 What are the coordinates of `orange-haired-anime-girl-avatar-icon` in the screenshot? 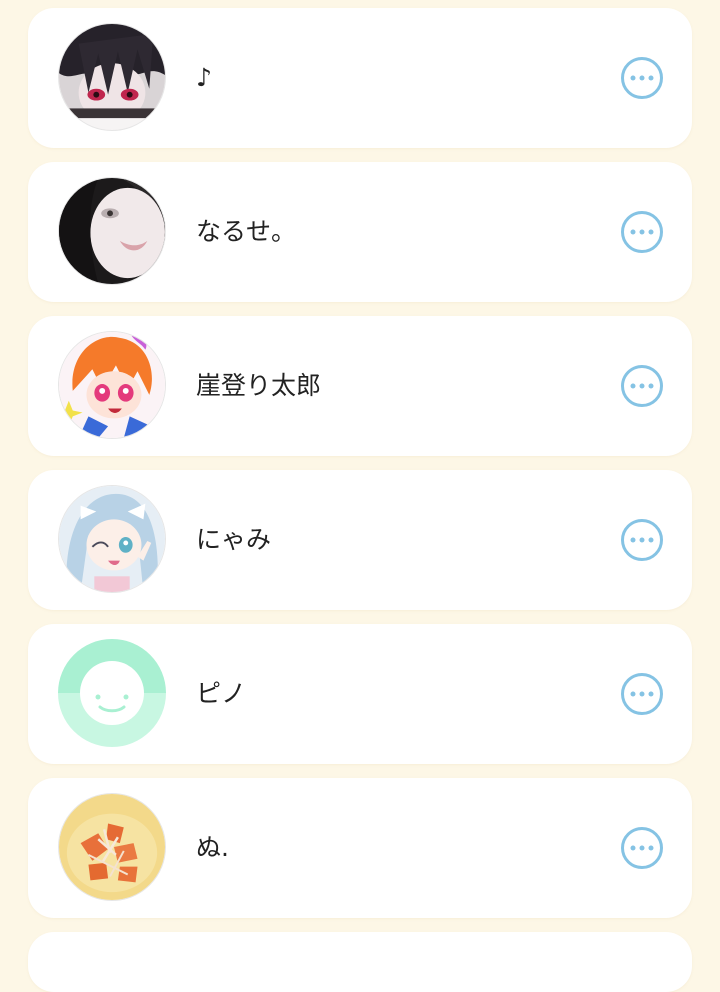 It's located at (112, 385).